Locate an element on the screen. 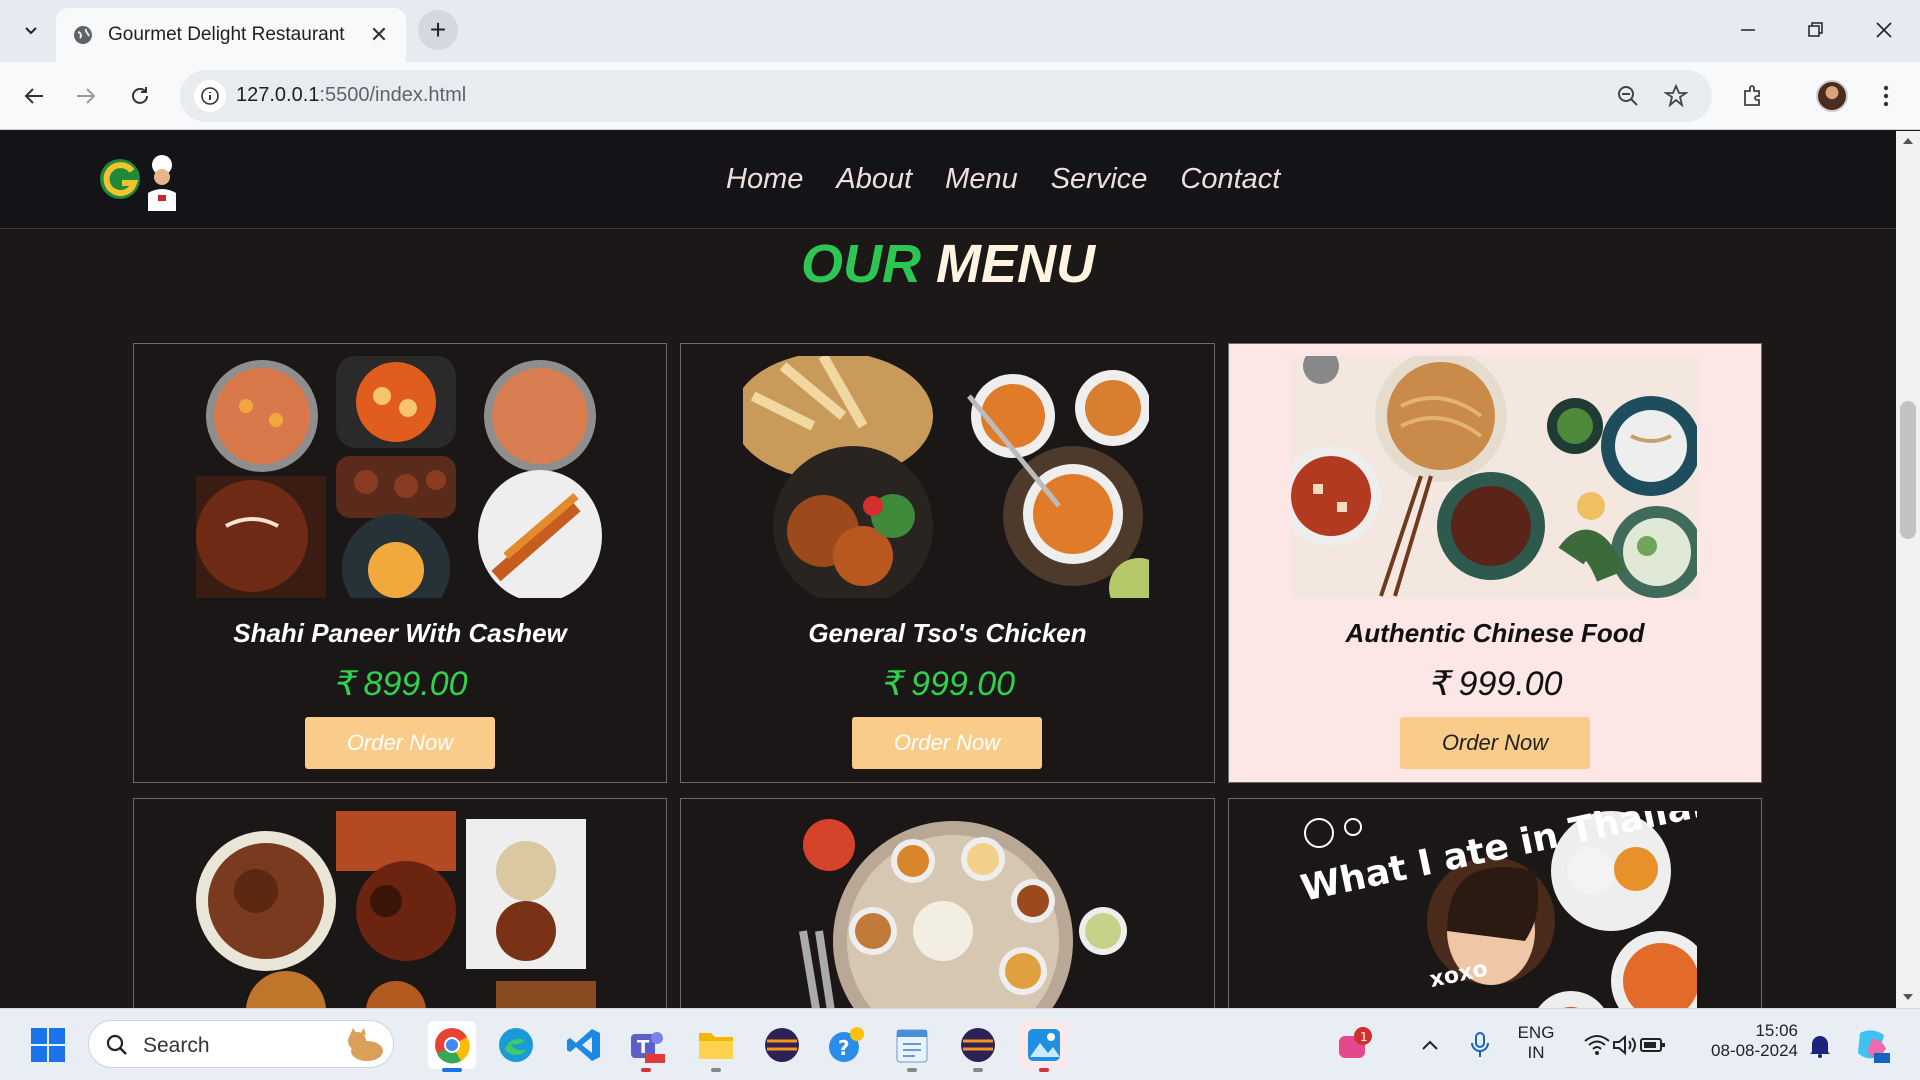 Image resolution: width=1920 pixels, height=1080 pixels. notepad-icon is located at coordinates (912, 1046).